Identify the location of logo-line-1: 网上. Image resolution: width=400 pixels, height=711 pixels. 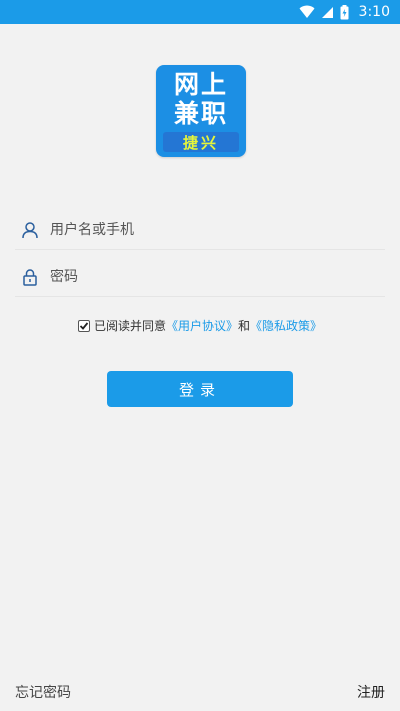
(200, 84).